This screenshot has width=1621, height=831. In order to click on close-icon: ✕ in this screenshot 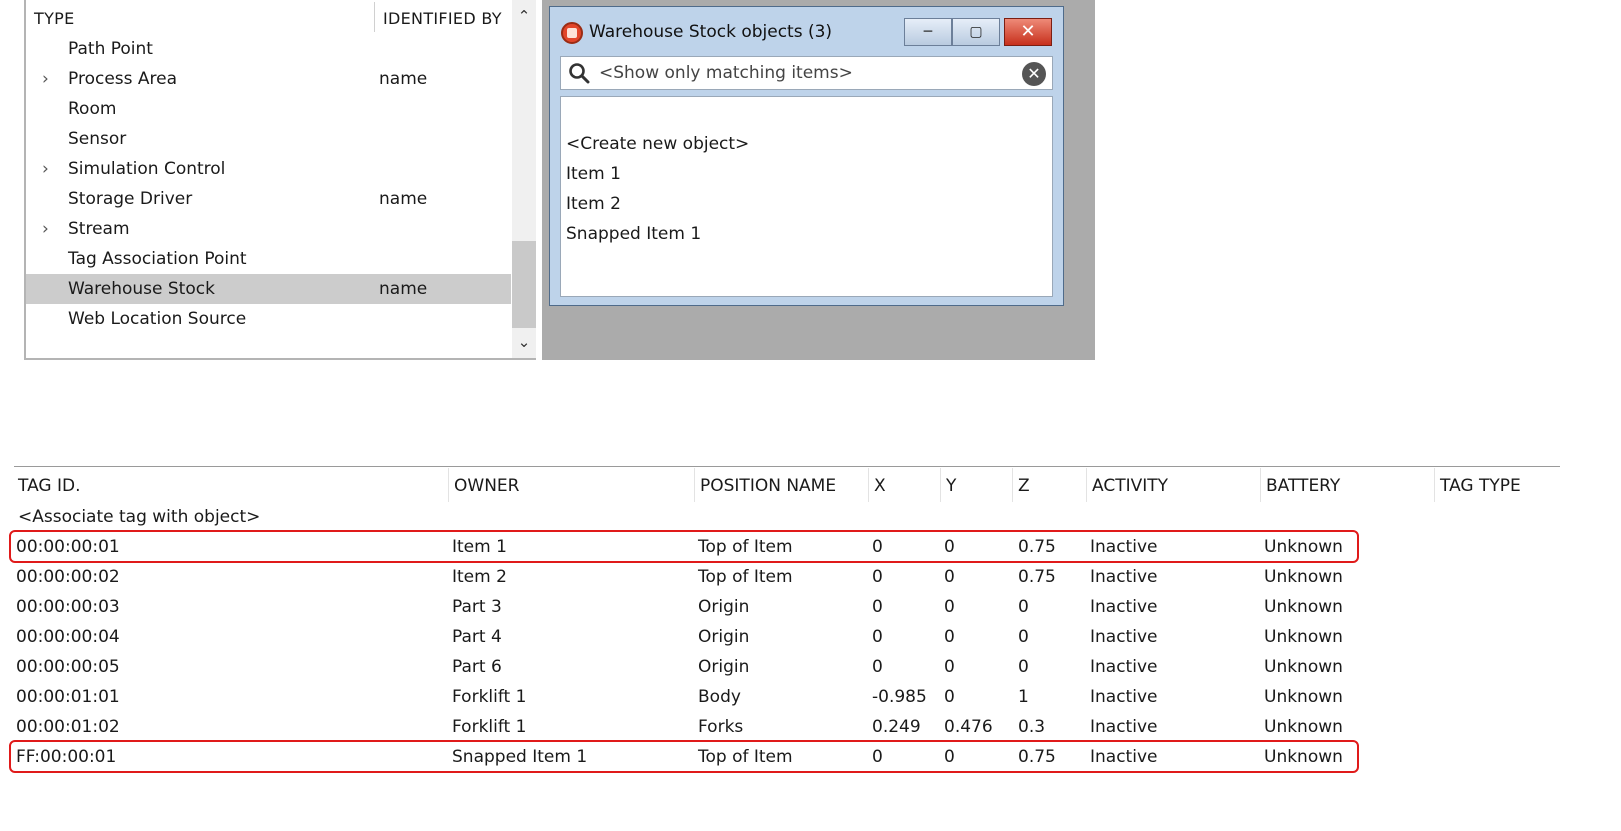, I will do `click(1028, 31)`.